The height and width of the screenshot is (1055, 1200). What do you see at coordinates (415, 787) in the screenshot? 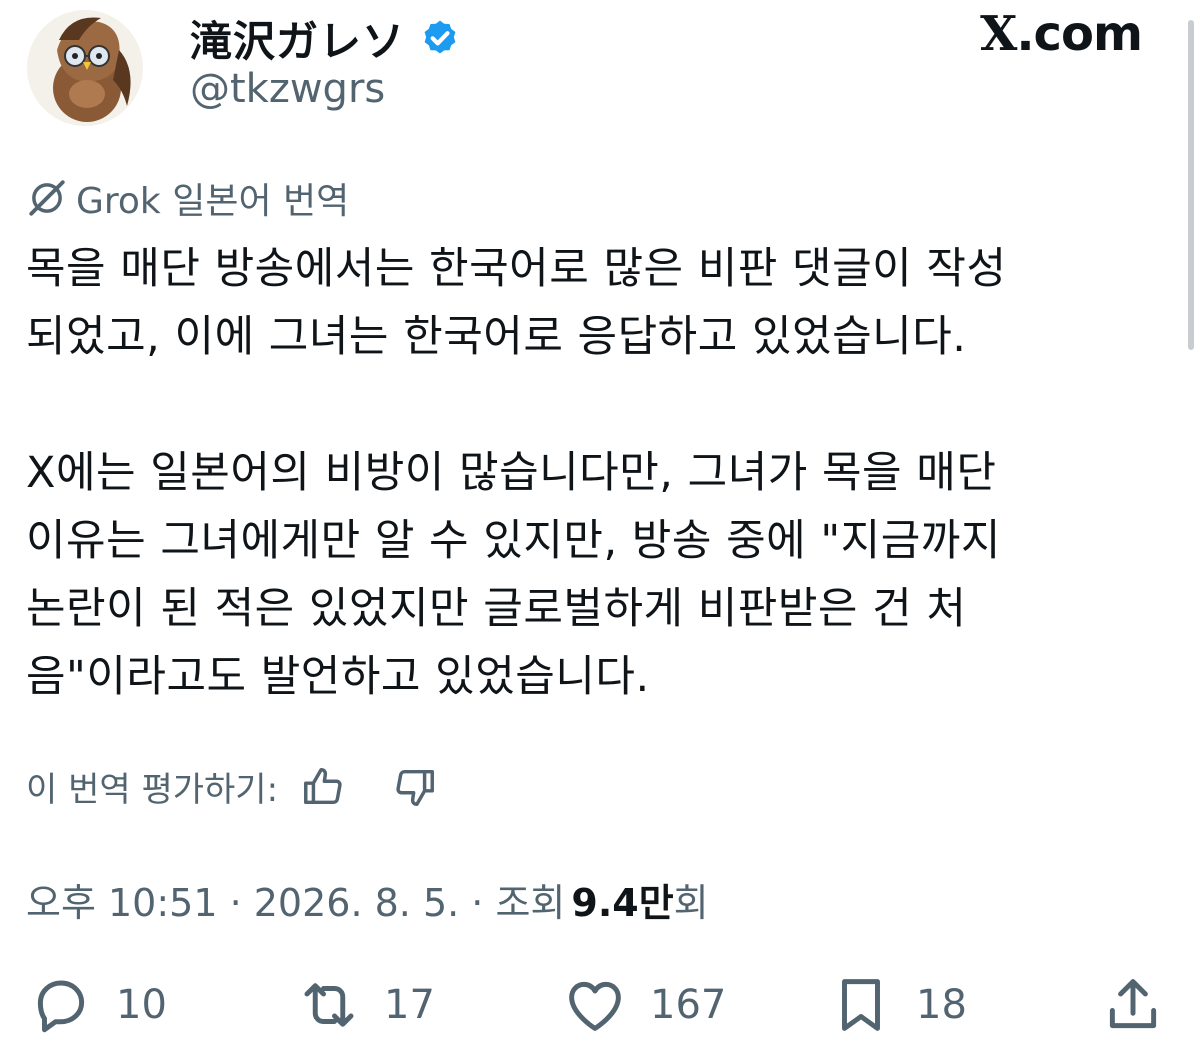
I see `thumbs-down-icon` at bounding box center [415, 787].